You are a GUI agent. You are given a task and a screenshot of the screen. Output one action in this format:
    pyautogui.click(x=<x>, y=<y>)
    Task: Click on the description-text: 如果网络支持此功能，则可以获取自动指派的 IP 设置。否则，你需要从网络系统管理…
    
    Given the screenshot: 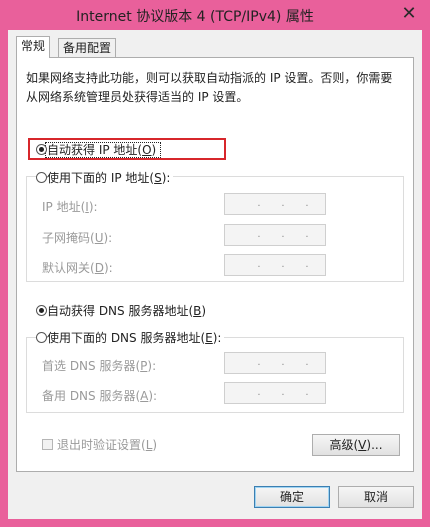 What is the action you would take?
    pyautogui.click(x=209, y=87)
    